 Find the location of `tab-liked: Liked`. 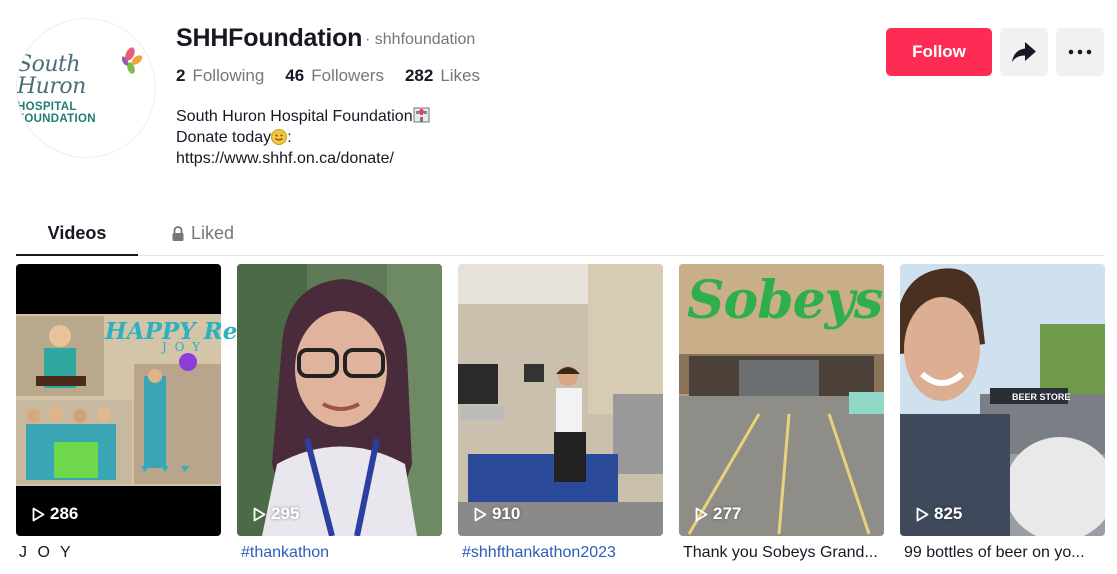

tab-liked: Liked is located at coordinates (202, 233).